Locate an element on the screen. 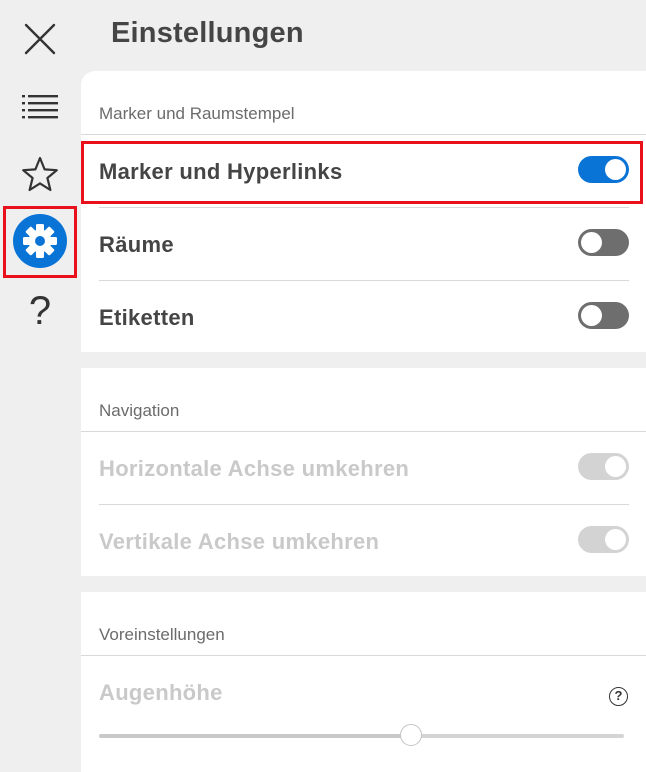 Image resolution: width=646 pixels, height=772 pixels. star-icon is located at coordinates (40, 174).